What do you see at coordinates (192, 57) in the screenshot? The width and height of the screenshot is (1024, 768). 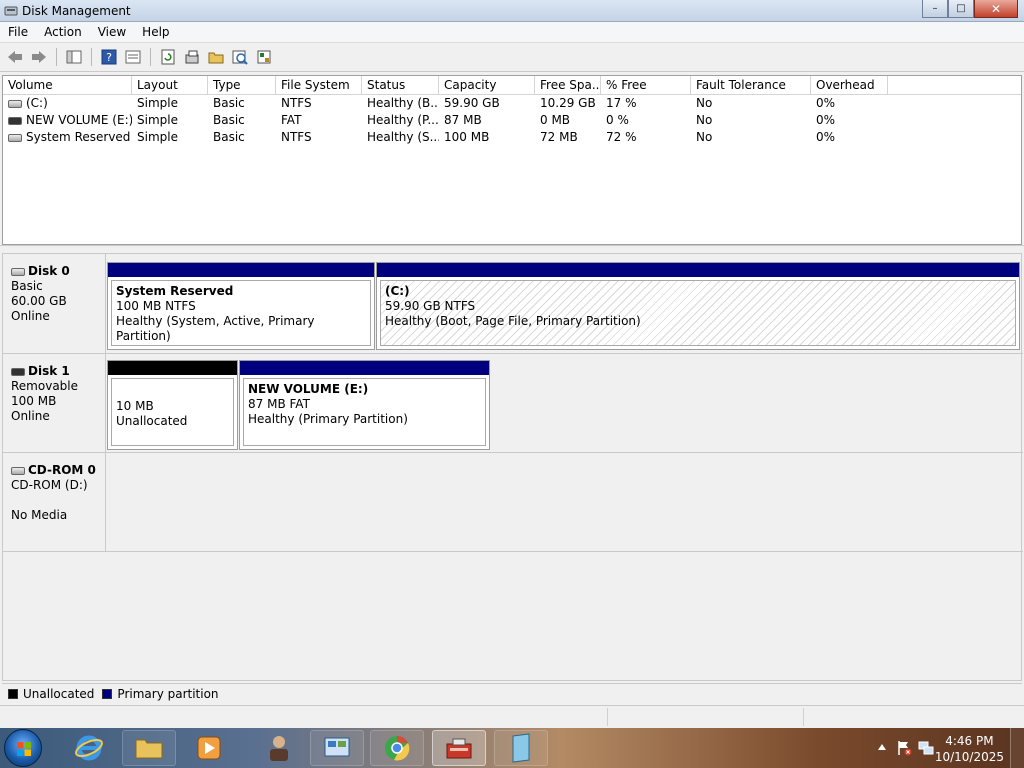 I see `rescan-disks-button` at bounding box center [192, 57].